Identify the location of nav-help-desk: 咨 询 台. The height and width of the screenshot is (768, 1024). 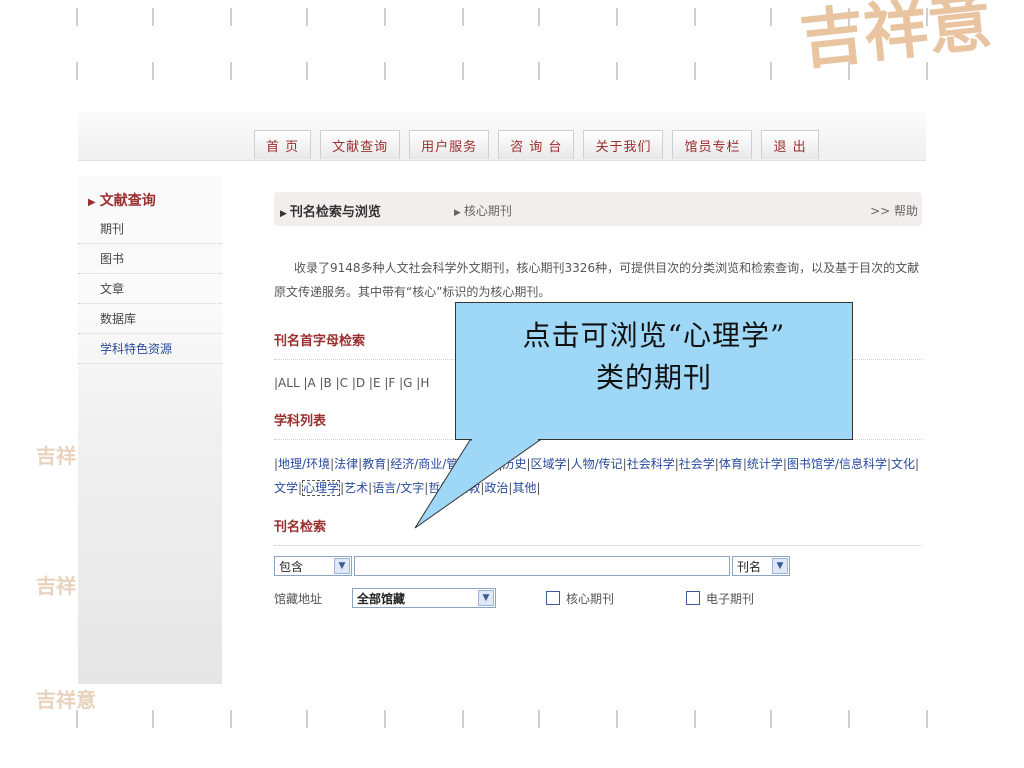
(536, 144).